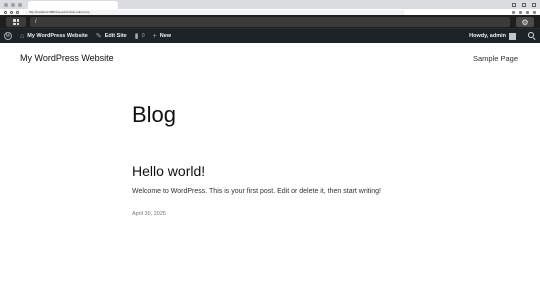 The width and height of the screenshot is (540, 284). I want to click on comments-count: 0, so click(143, 36).